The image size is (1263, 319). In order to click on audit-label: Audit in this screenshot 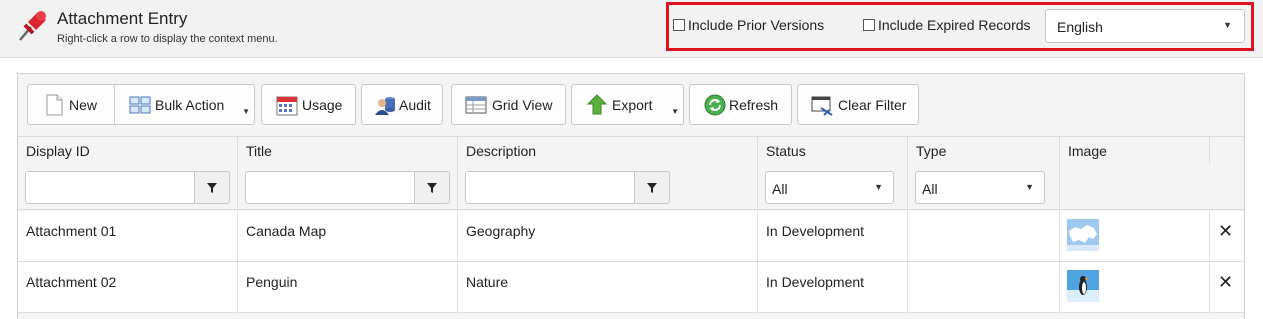, I will do `click(415, 105)`.